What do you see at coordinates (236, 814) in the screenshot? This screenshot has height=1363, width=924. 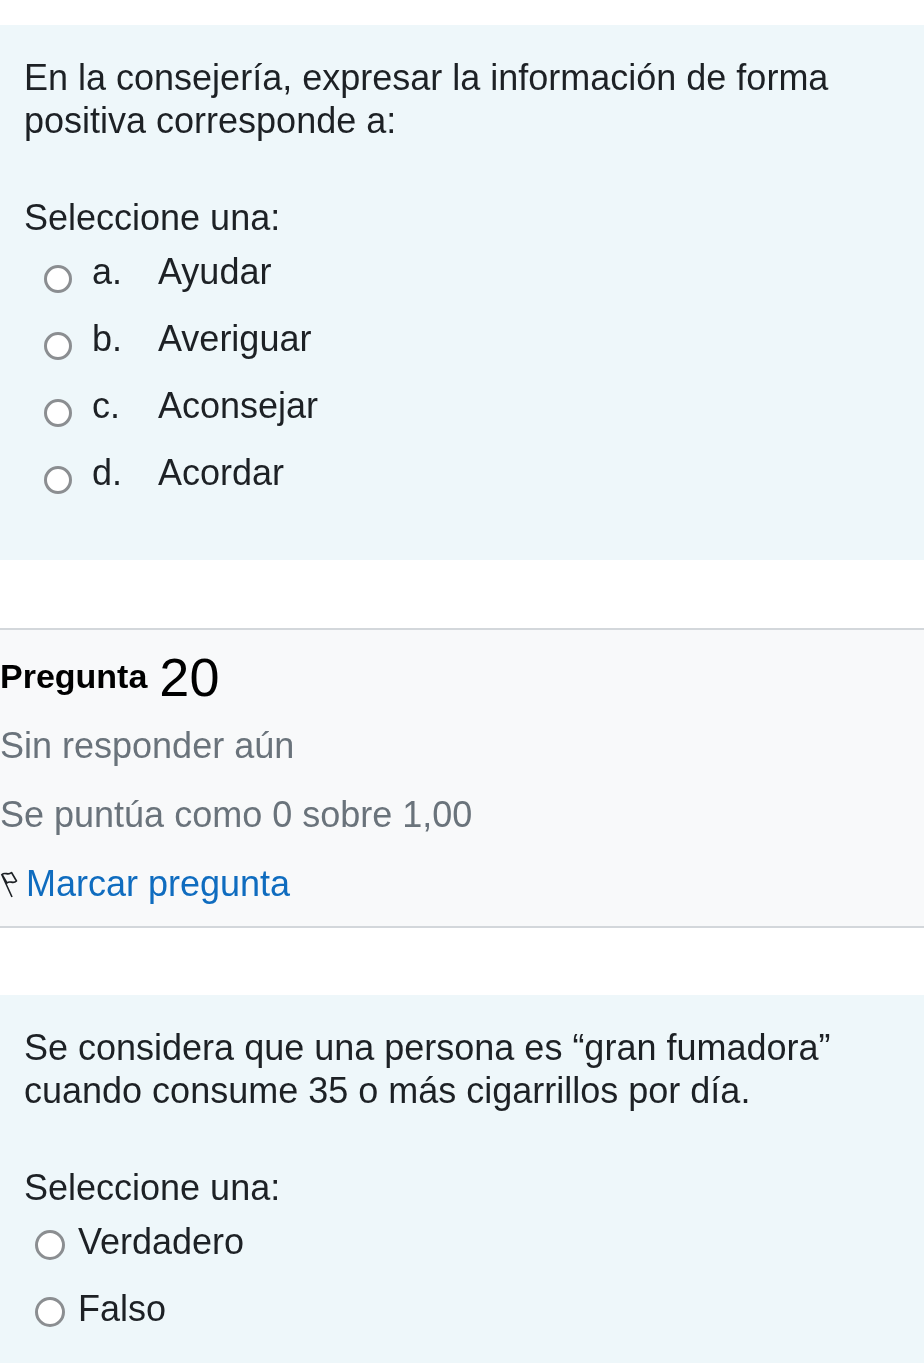 I see `grade-text: Se puntúa como 0 sobre 1,00` at bounding box center [236, 814].